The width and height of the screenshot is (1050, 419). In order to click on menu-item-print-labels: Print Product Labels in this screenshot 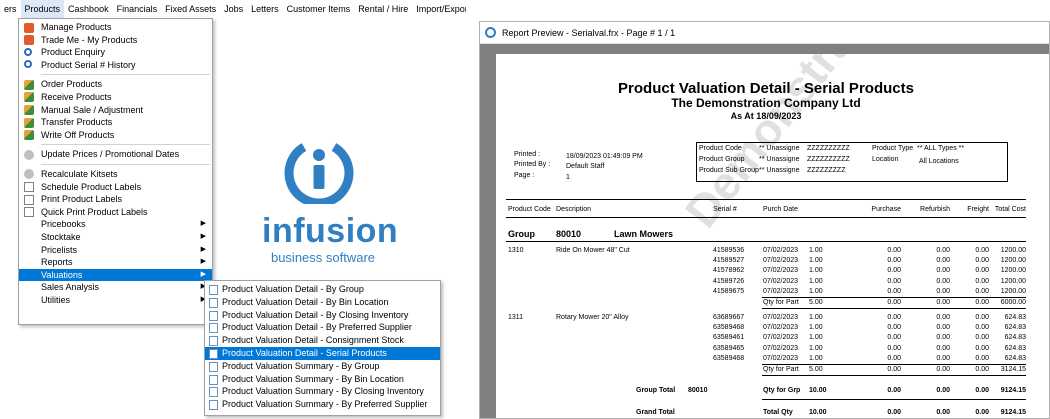, I will do `click(115, 199)`.